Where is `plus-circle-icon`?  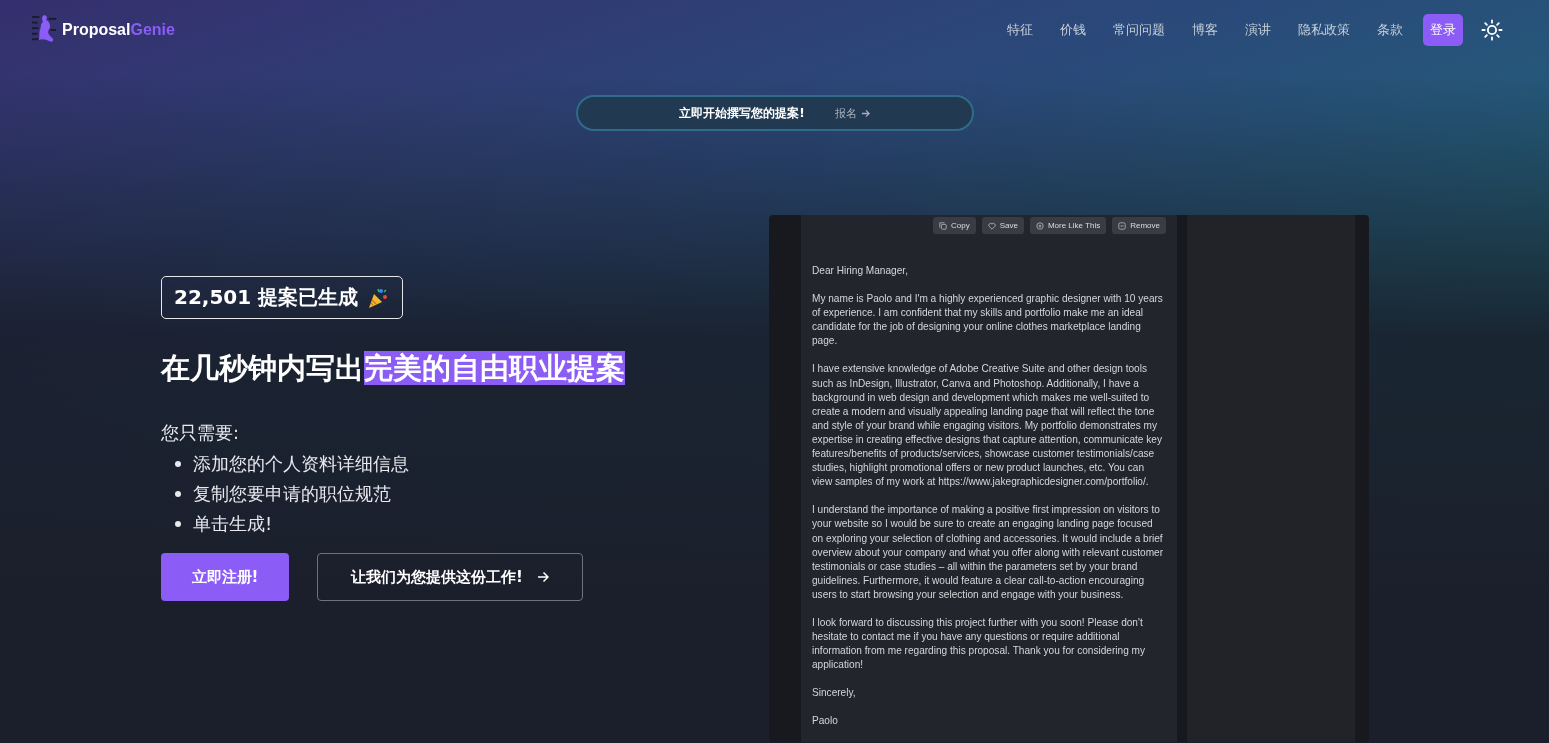
plus-circle-icon is located at coordinates (1039, 225).